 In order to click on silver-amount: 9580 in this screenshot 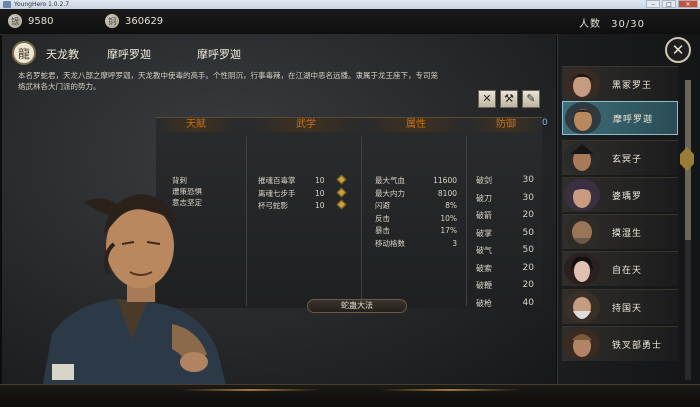, I will do `click(41, 21)`.